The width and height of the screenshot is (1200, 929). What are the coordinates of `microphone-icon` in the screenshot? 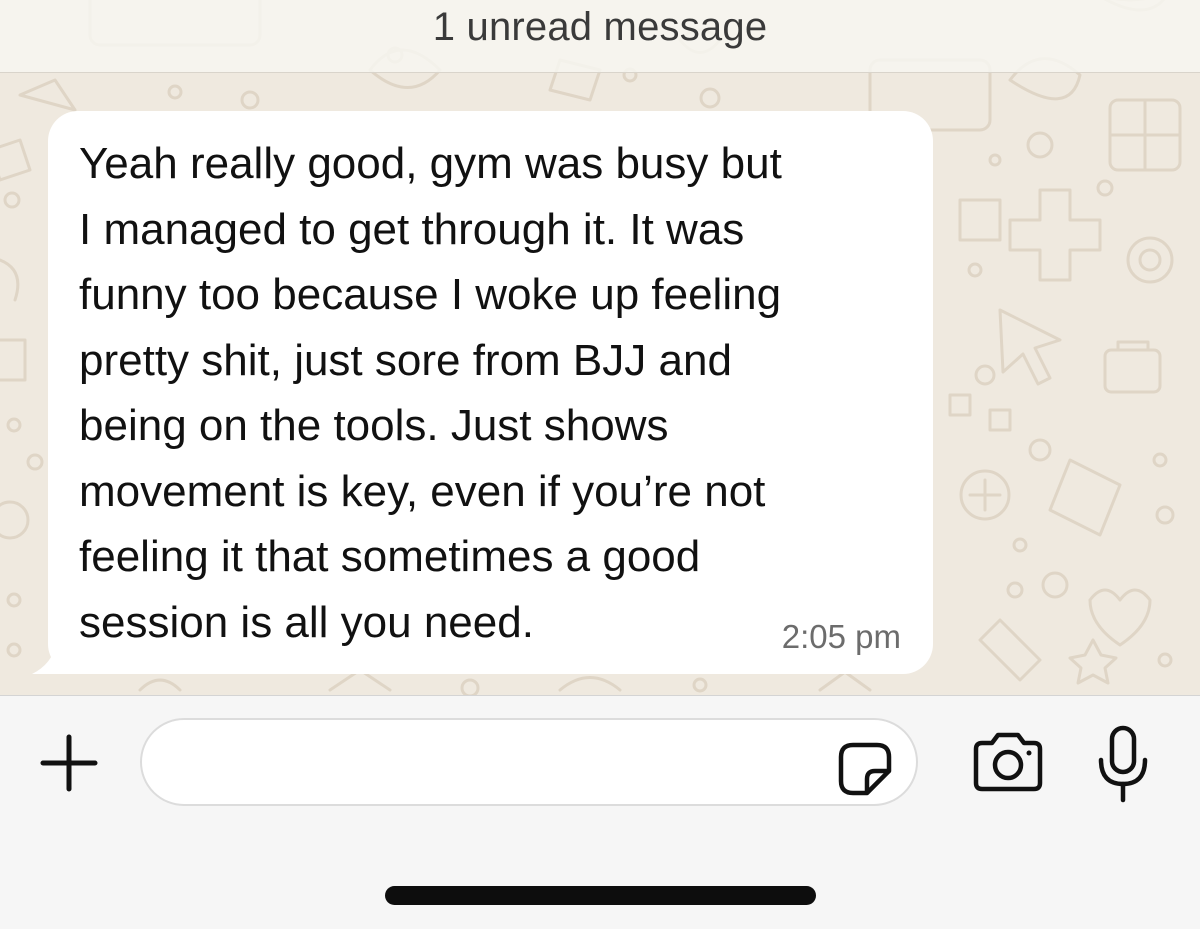 It's located at (1123, 764).